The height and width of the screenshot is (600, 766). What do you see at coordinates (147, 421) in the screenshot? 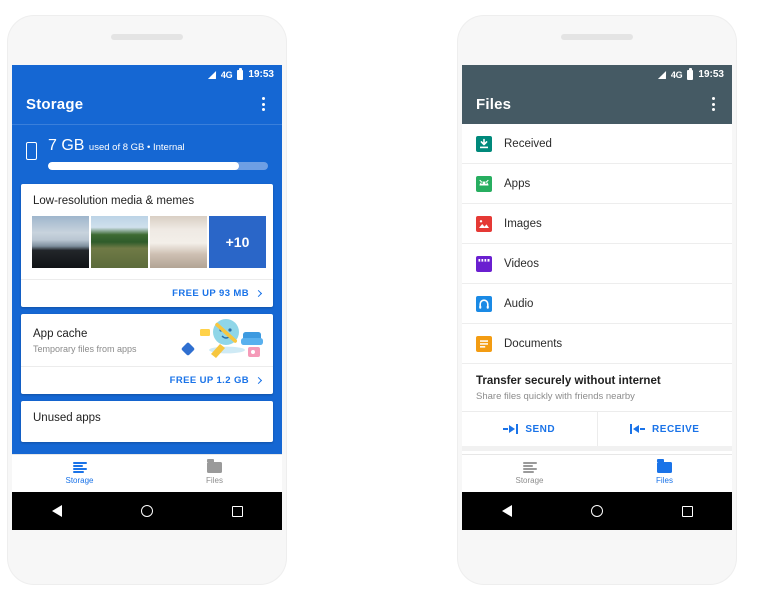
I see `card-unused-apps: Unused apps` at bounding box center [147, 421].